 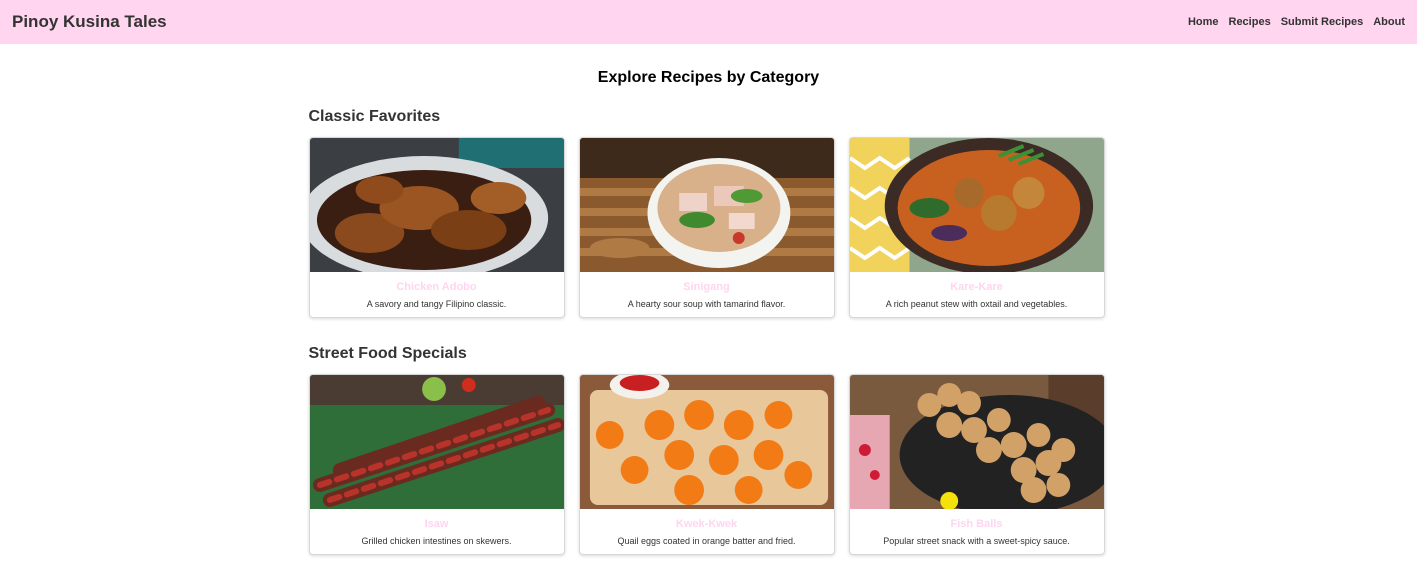 I want to click on card-title: Fish Balls, so click(x=977, y=524).